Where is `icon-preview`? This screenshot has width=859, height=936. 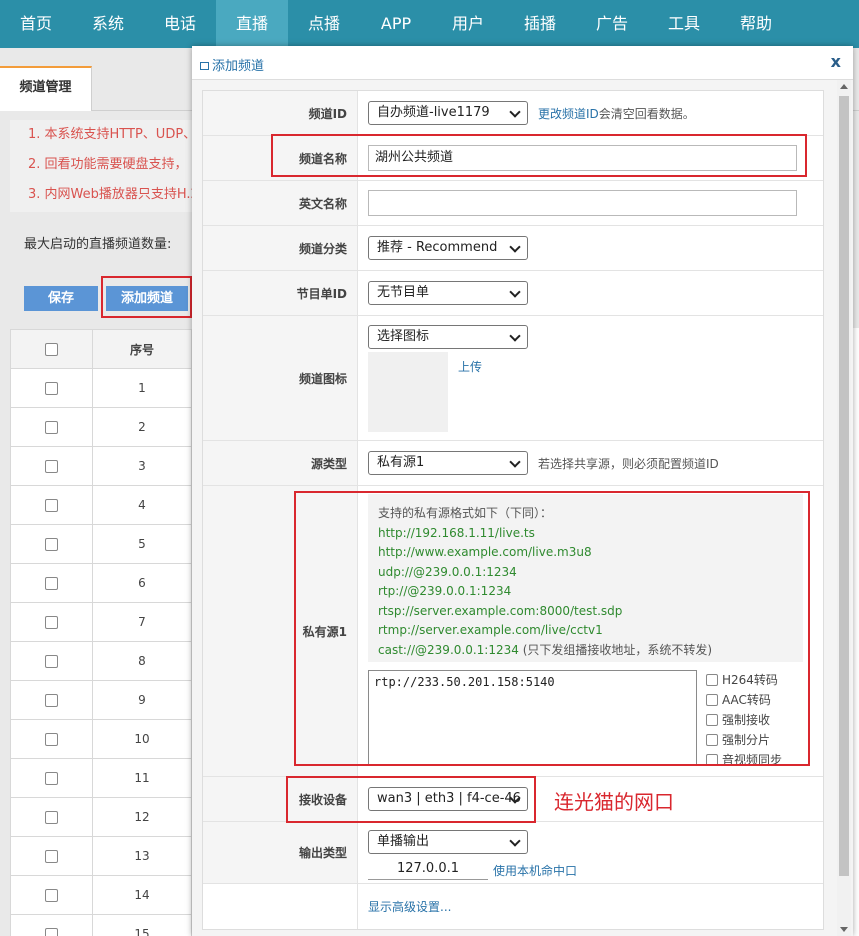
icon-preview is located at coordinates (408, 392).